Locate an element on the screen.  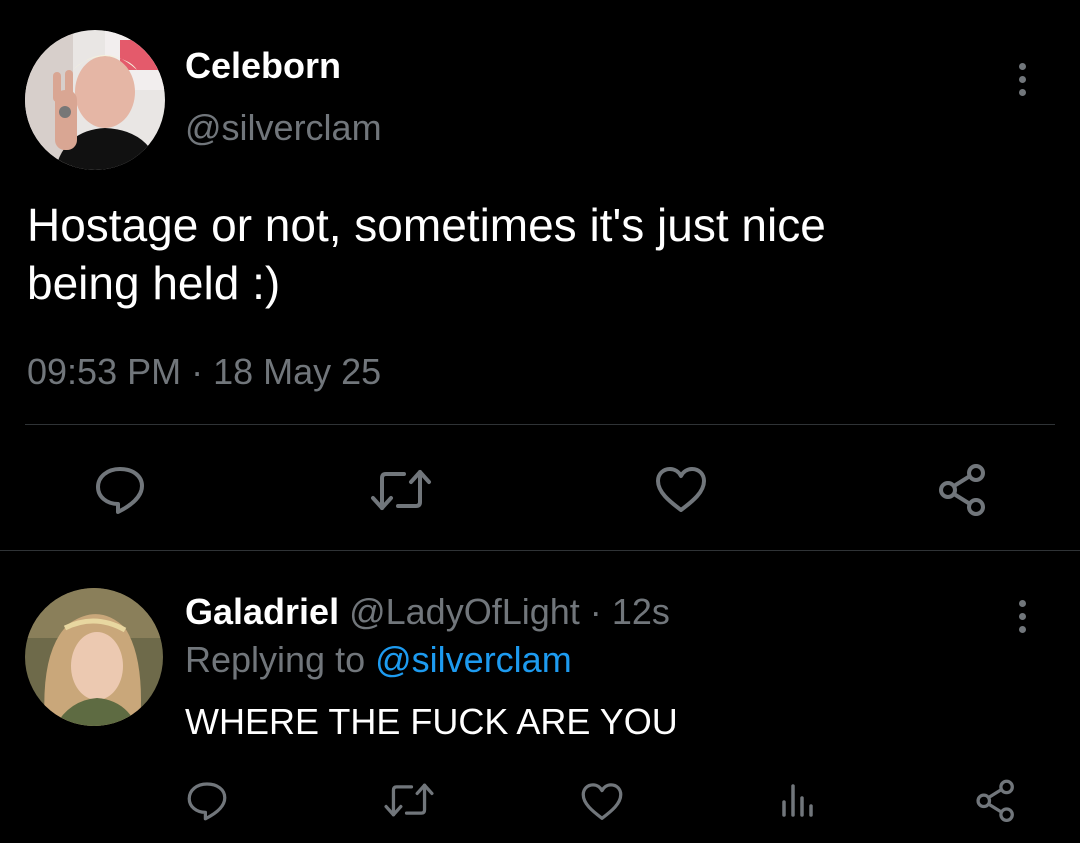
reply-handle: @LadyOfLight is located at coordinates (464, 611).